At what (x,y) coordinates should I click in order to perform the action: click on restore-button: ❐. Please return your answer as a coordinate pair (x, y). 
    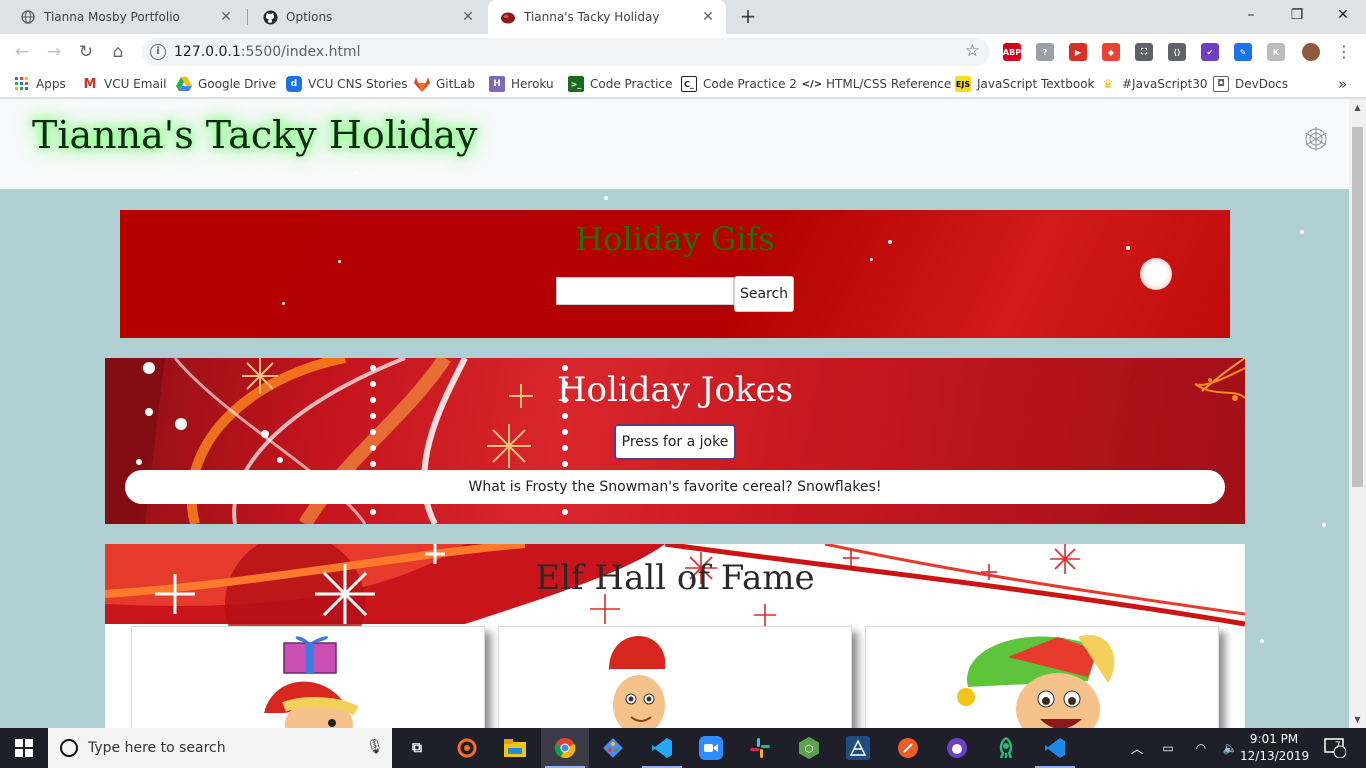
    Looking at the image, I should click on (1297, 15).